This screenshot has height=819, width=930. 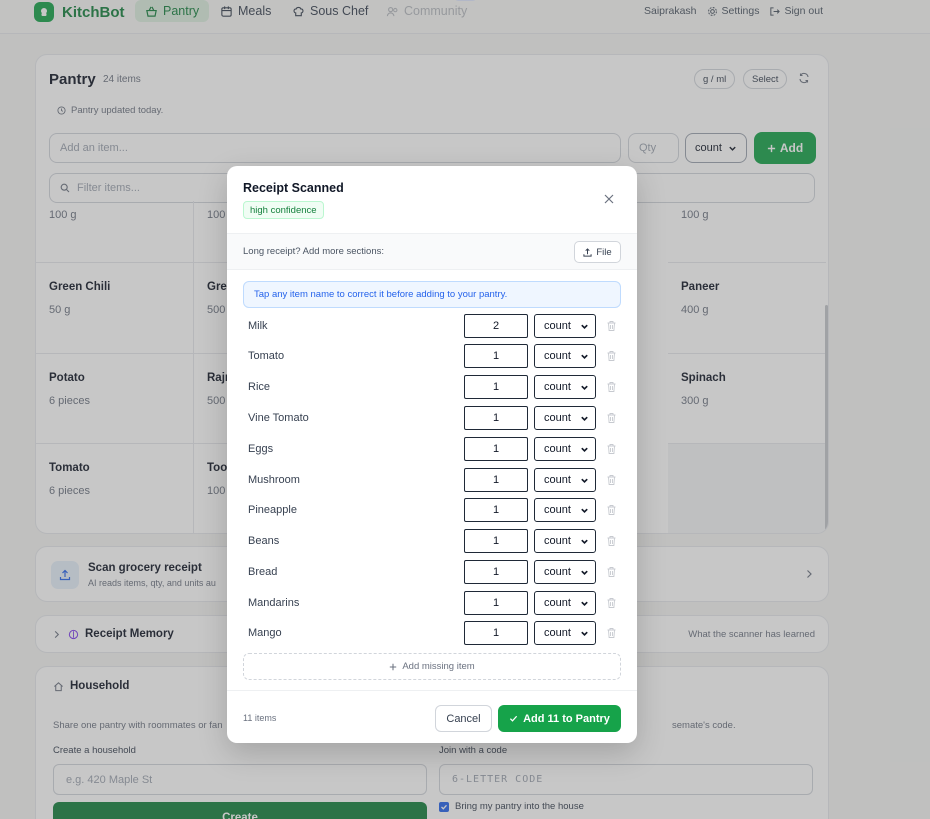 I want to click on item-name: Pineapple, so click(x=272, y=510).